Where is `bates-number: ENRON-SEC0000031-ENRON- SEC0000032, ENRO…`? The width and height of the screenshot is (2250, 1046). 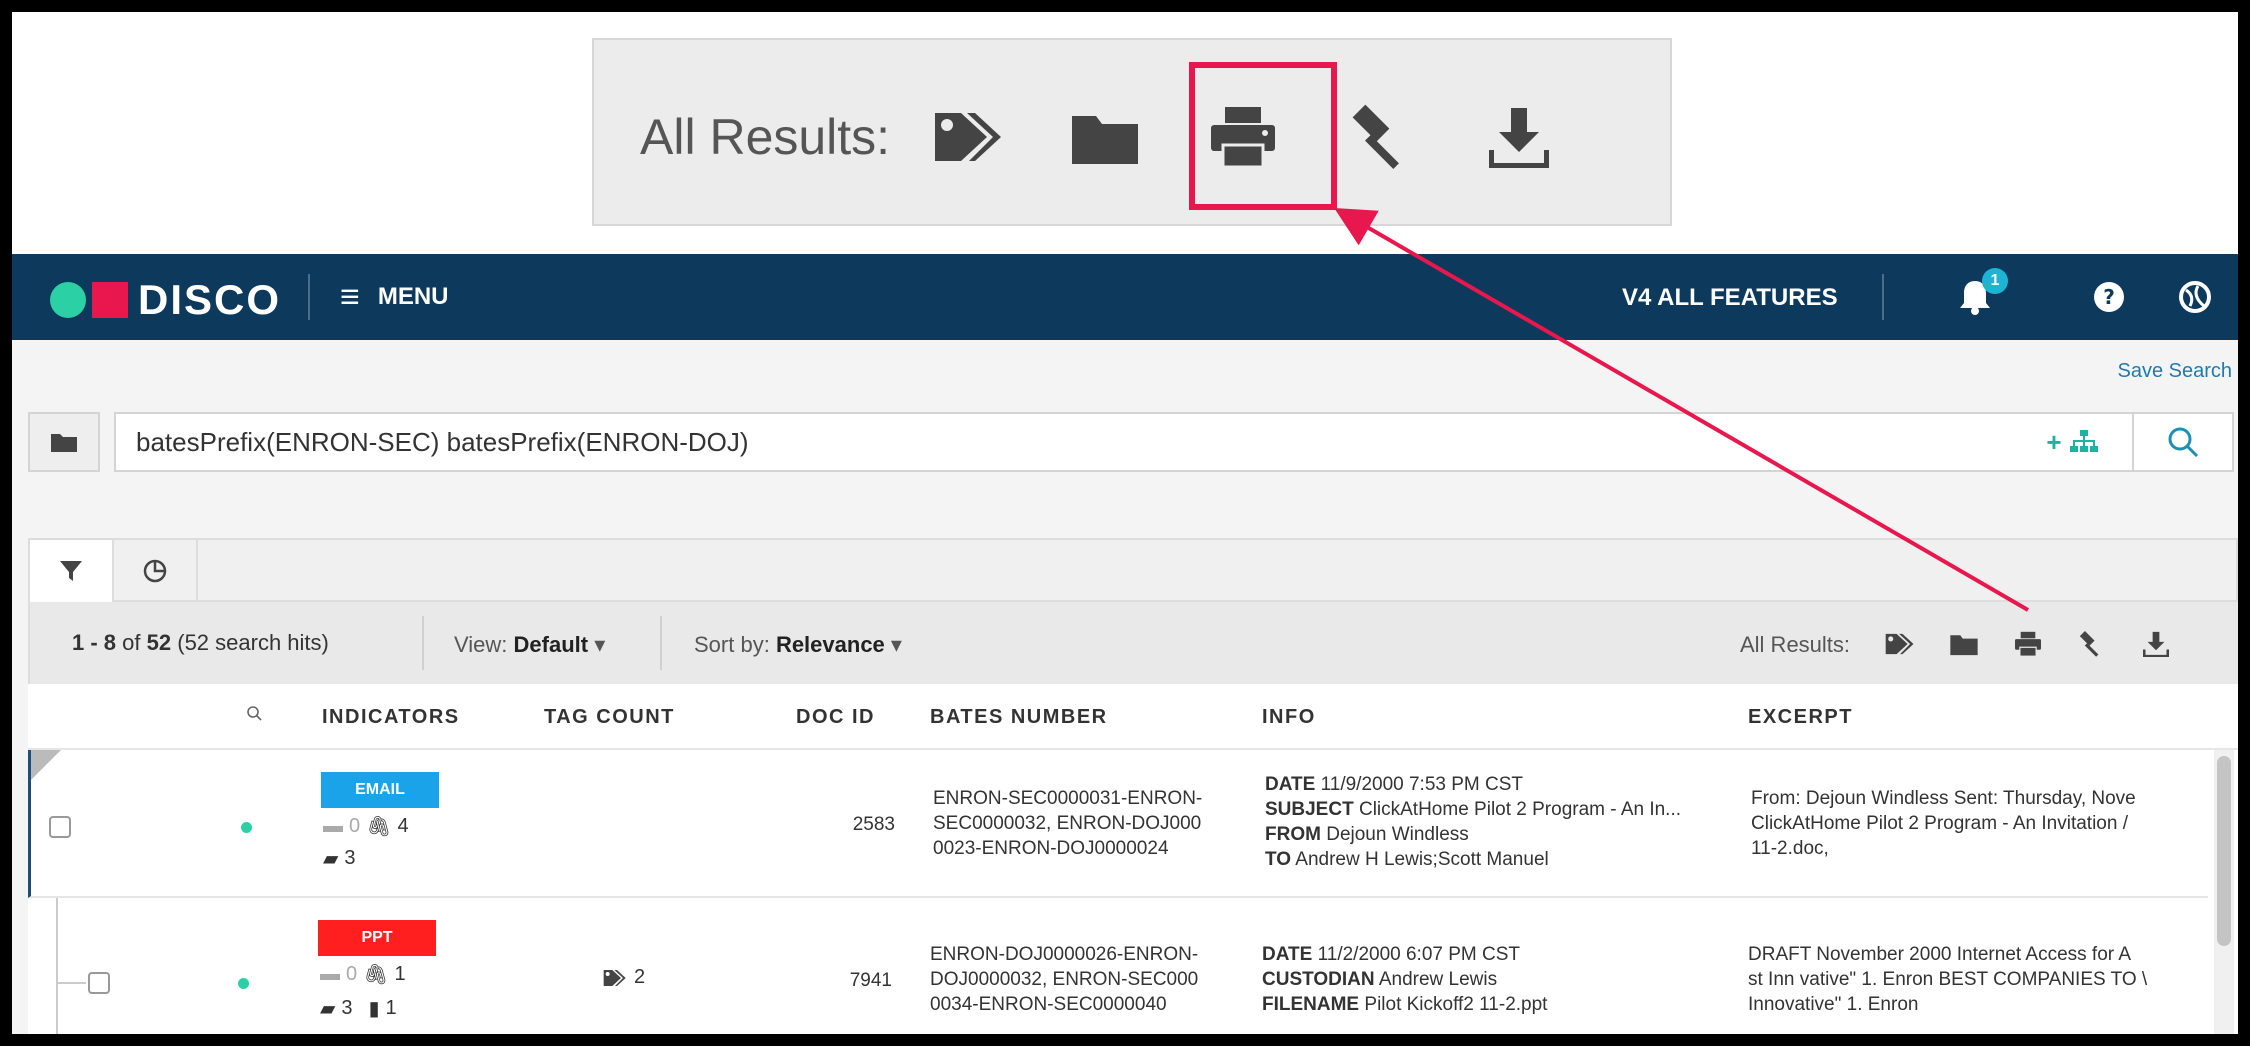
bates-number: ENRON-SEC0000031-ENRON- SEC0000032, ENRO… is located at coordinates (1067, 823).